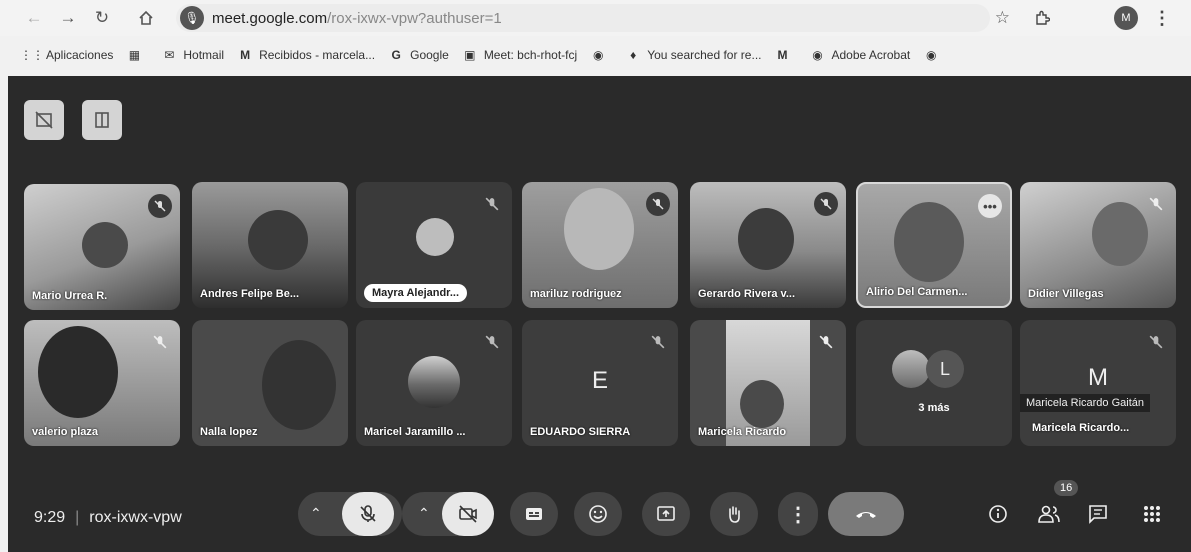 The width and height of the screenshot is (1191, 552). What do you see at coordinates (600, 380) in the screenshot?
I see `participant-initial: E` at bounding box center [600, 380].